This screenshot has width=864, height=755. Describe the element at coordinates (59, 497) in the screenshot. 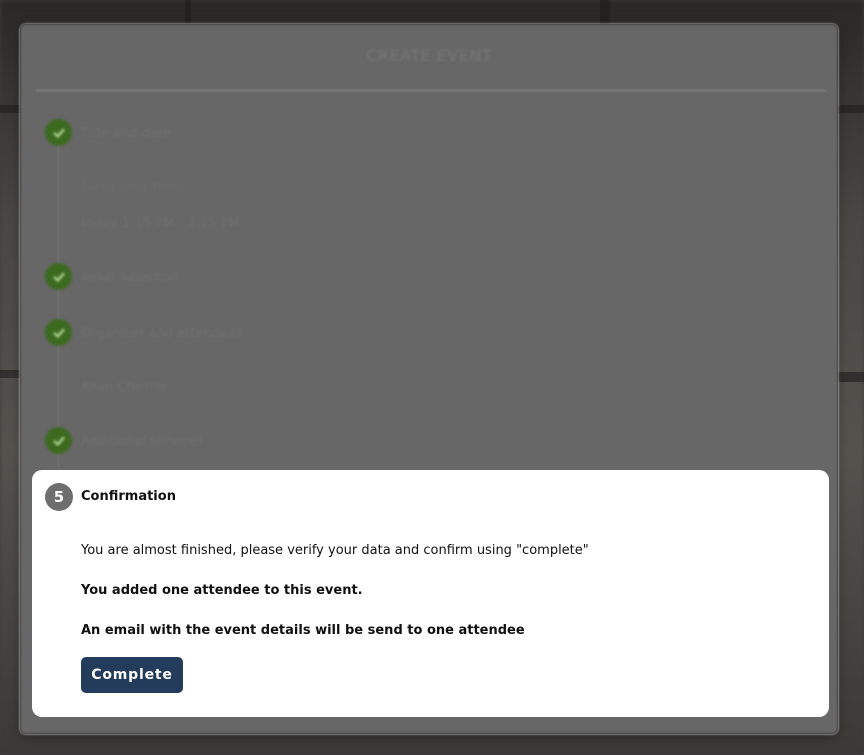

I see `step-number-badge: 5` at that location.